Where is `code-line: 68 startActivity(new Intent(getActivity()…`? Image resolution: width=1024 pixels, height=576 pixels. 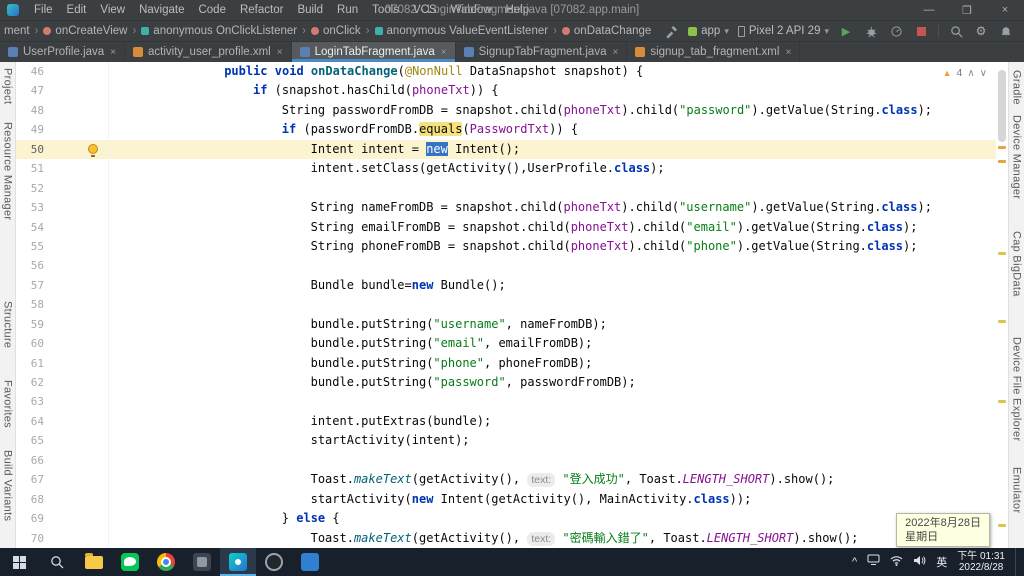
code-line: 68 startActivity(new Intent(getActivity()… is located at coordinates (506, 499).